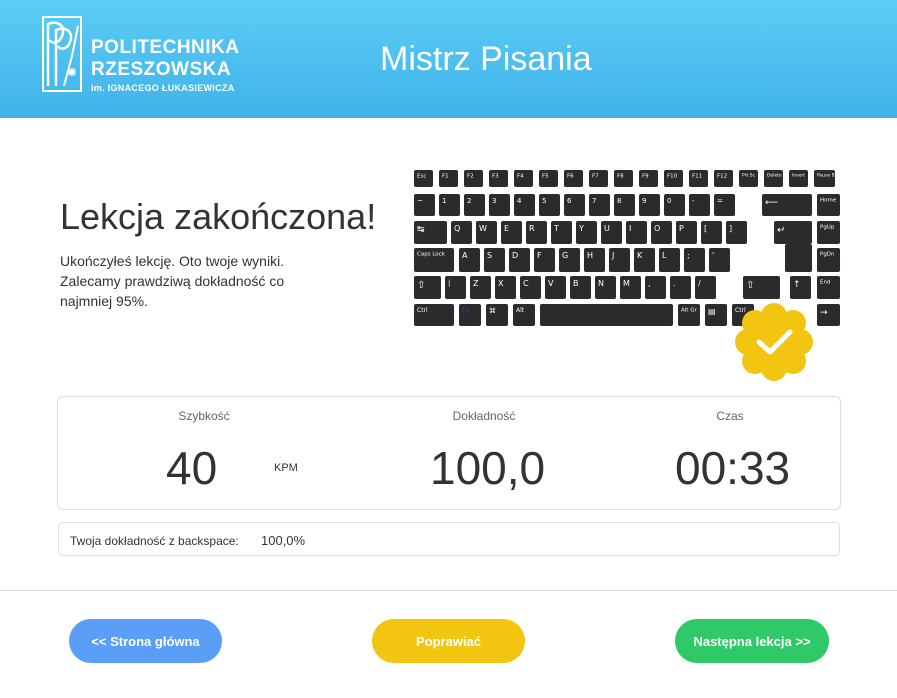 The width and height of the screenshot is (897, 698). What do you see at coordinates (465, 310) in the screenshot?
I see `keyboard-key-label-fn: Fn` at bounding box center [465, 310].